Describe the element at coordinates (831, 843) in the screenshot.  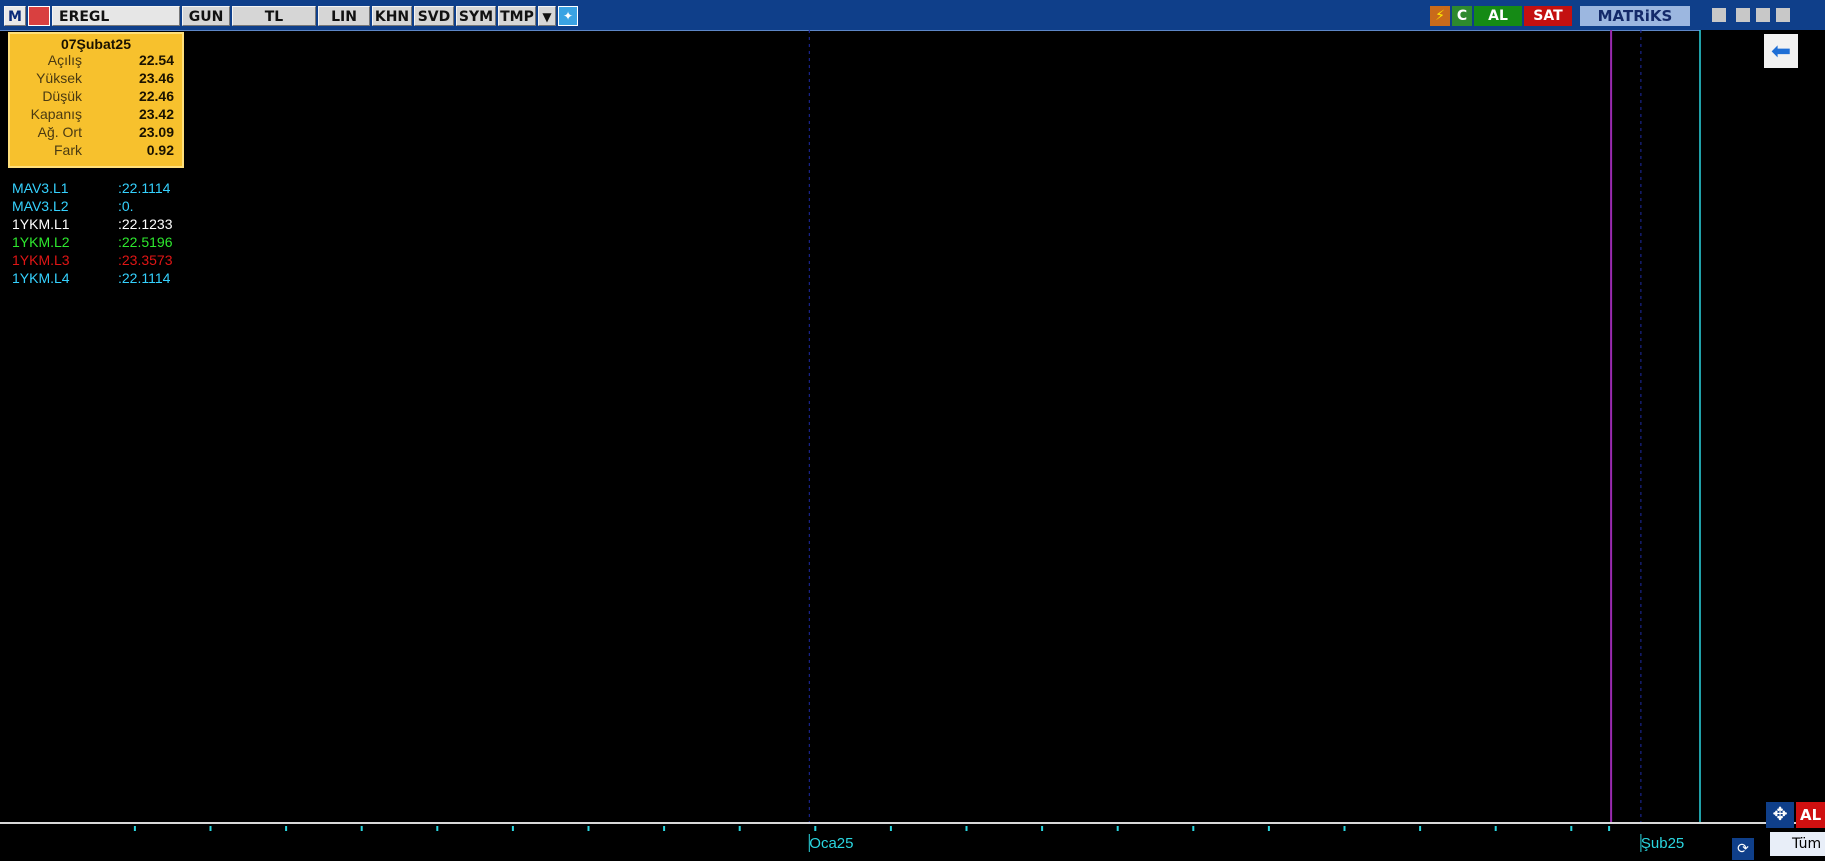
I see `x-tick-label: Oca25` at that location.